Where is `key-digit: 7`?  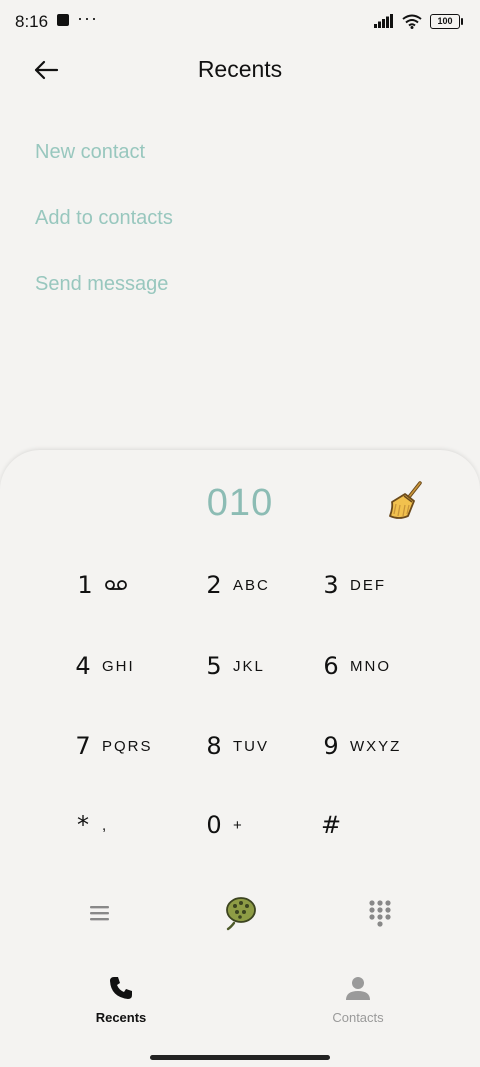 key-digit: 7 is located at coordinates (83, 746).